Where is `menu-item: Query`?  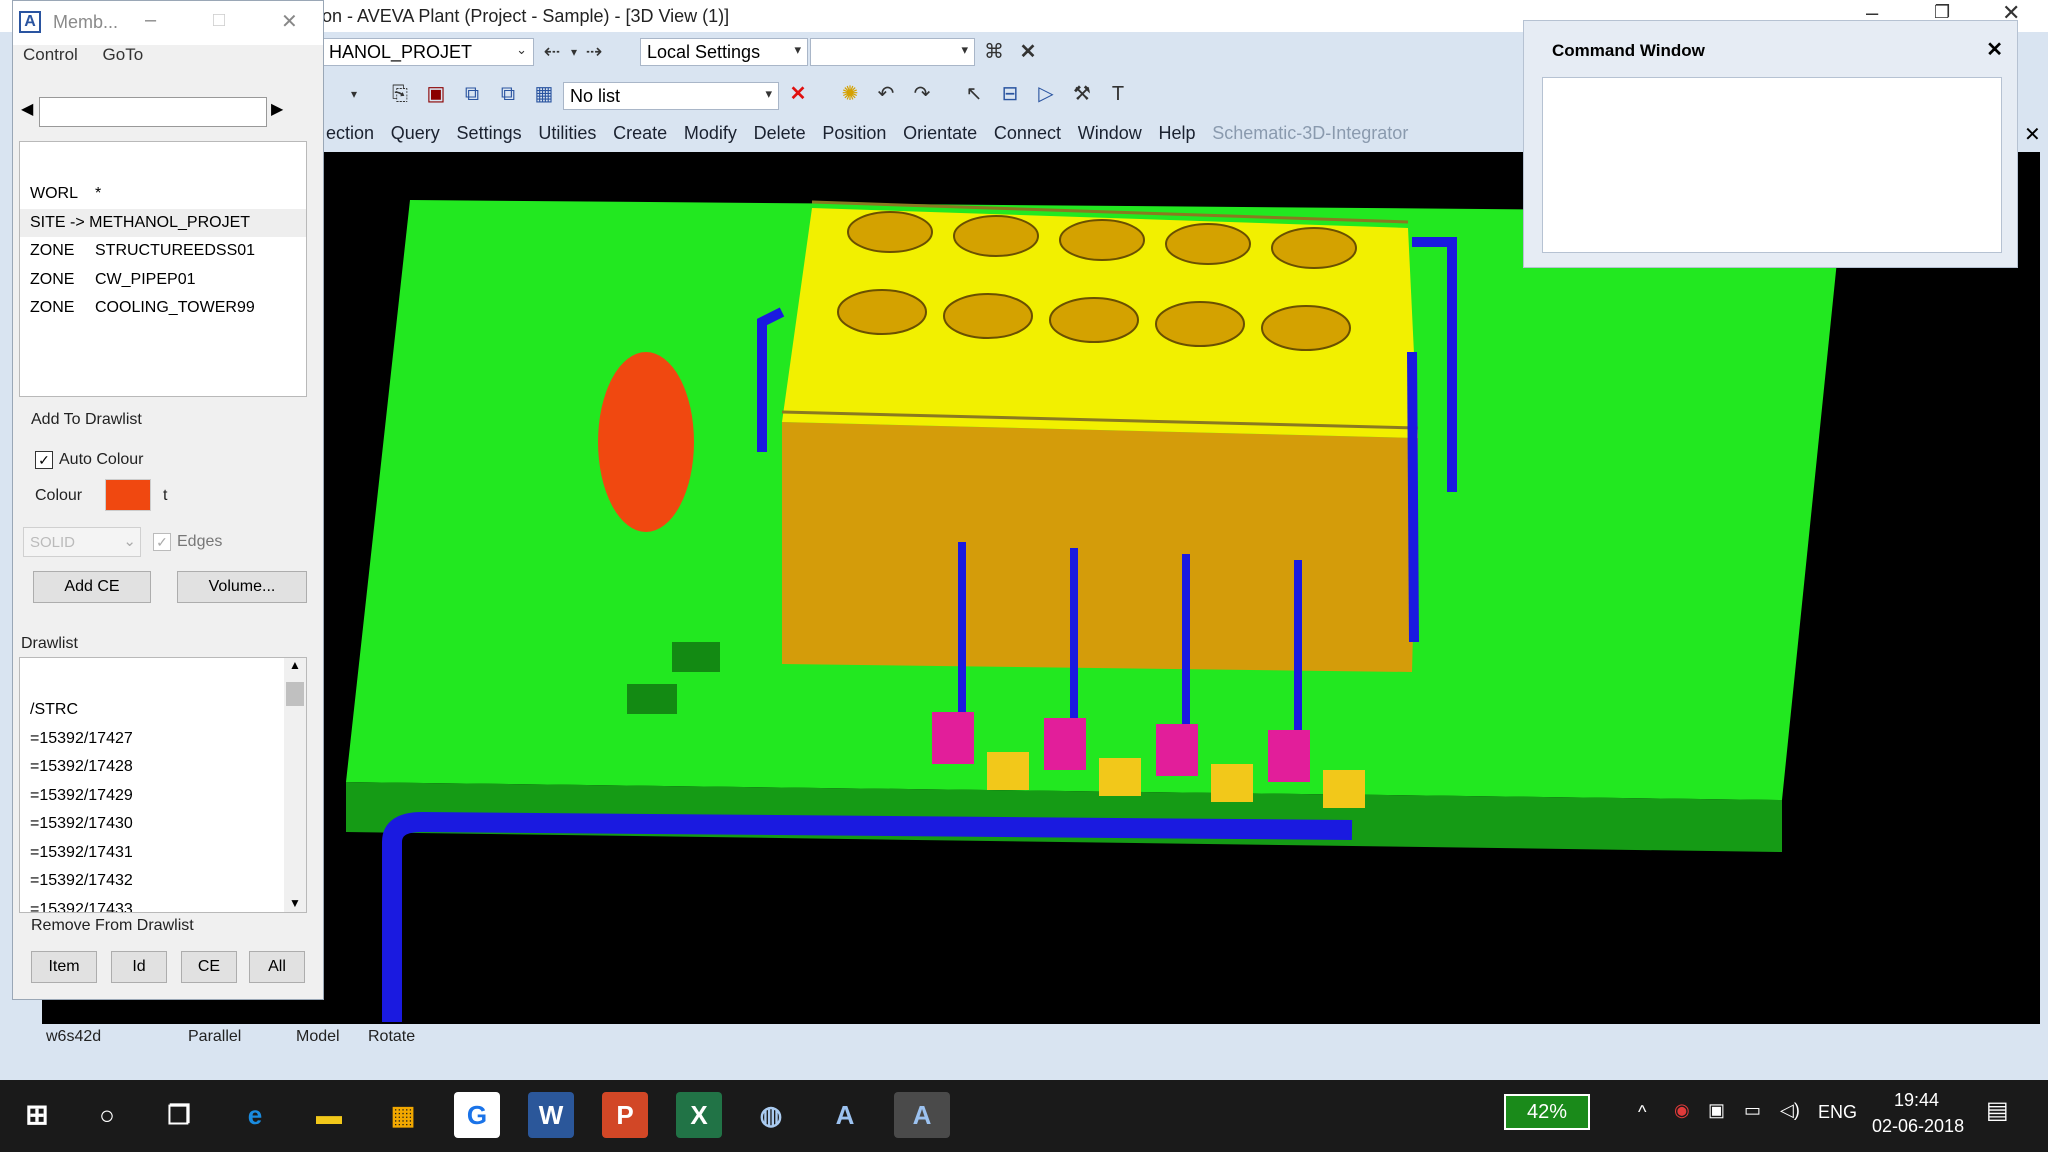 menu-item: Query is located at coordinates (415, 133).